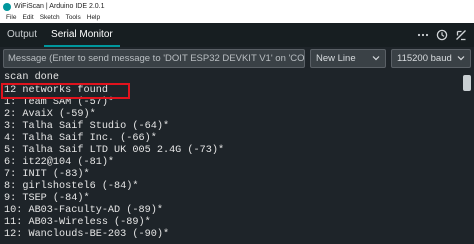 The height and width of the screenshot is (244, 474). What do you see at coordinates (47, 174) in the screenshot?
I see `output-line: 7: INIT (-83)*` at bounding box center [47, 174].